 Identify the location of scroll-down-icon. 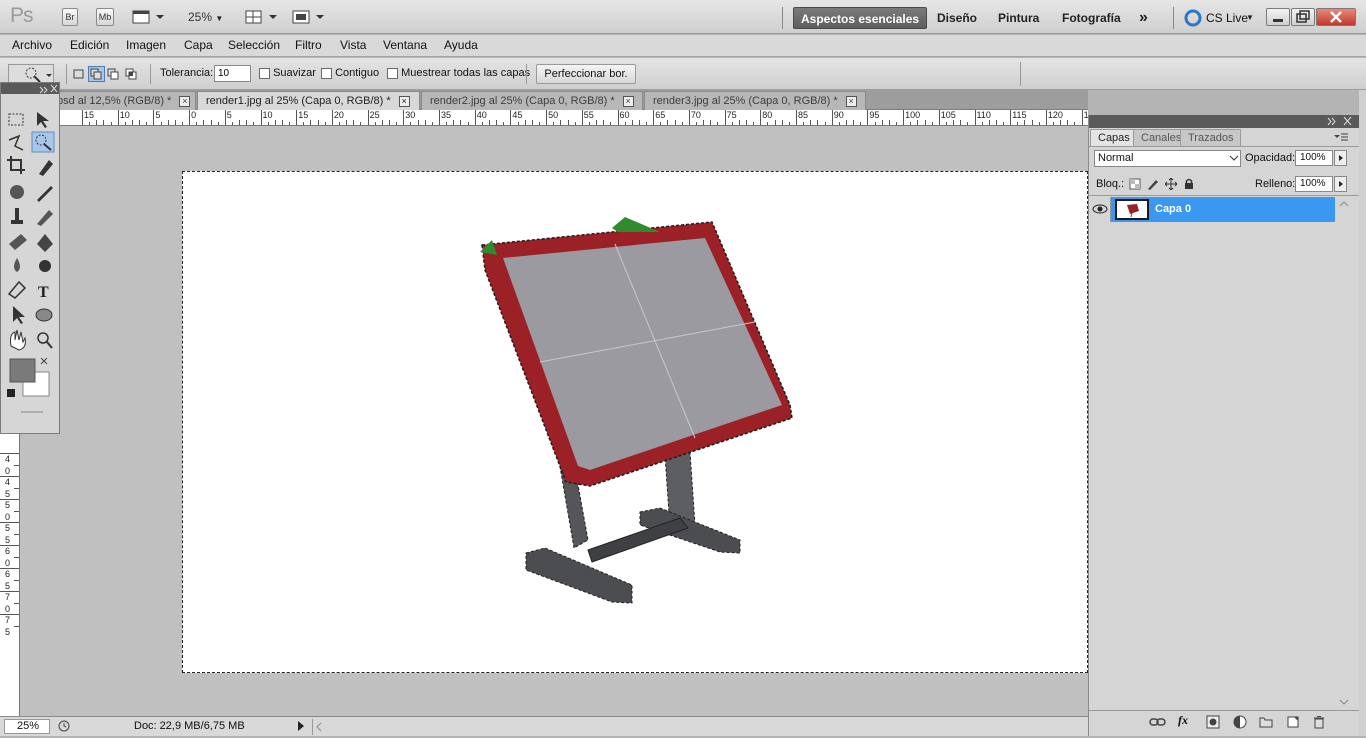
(1344, 702).